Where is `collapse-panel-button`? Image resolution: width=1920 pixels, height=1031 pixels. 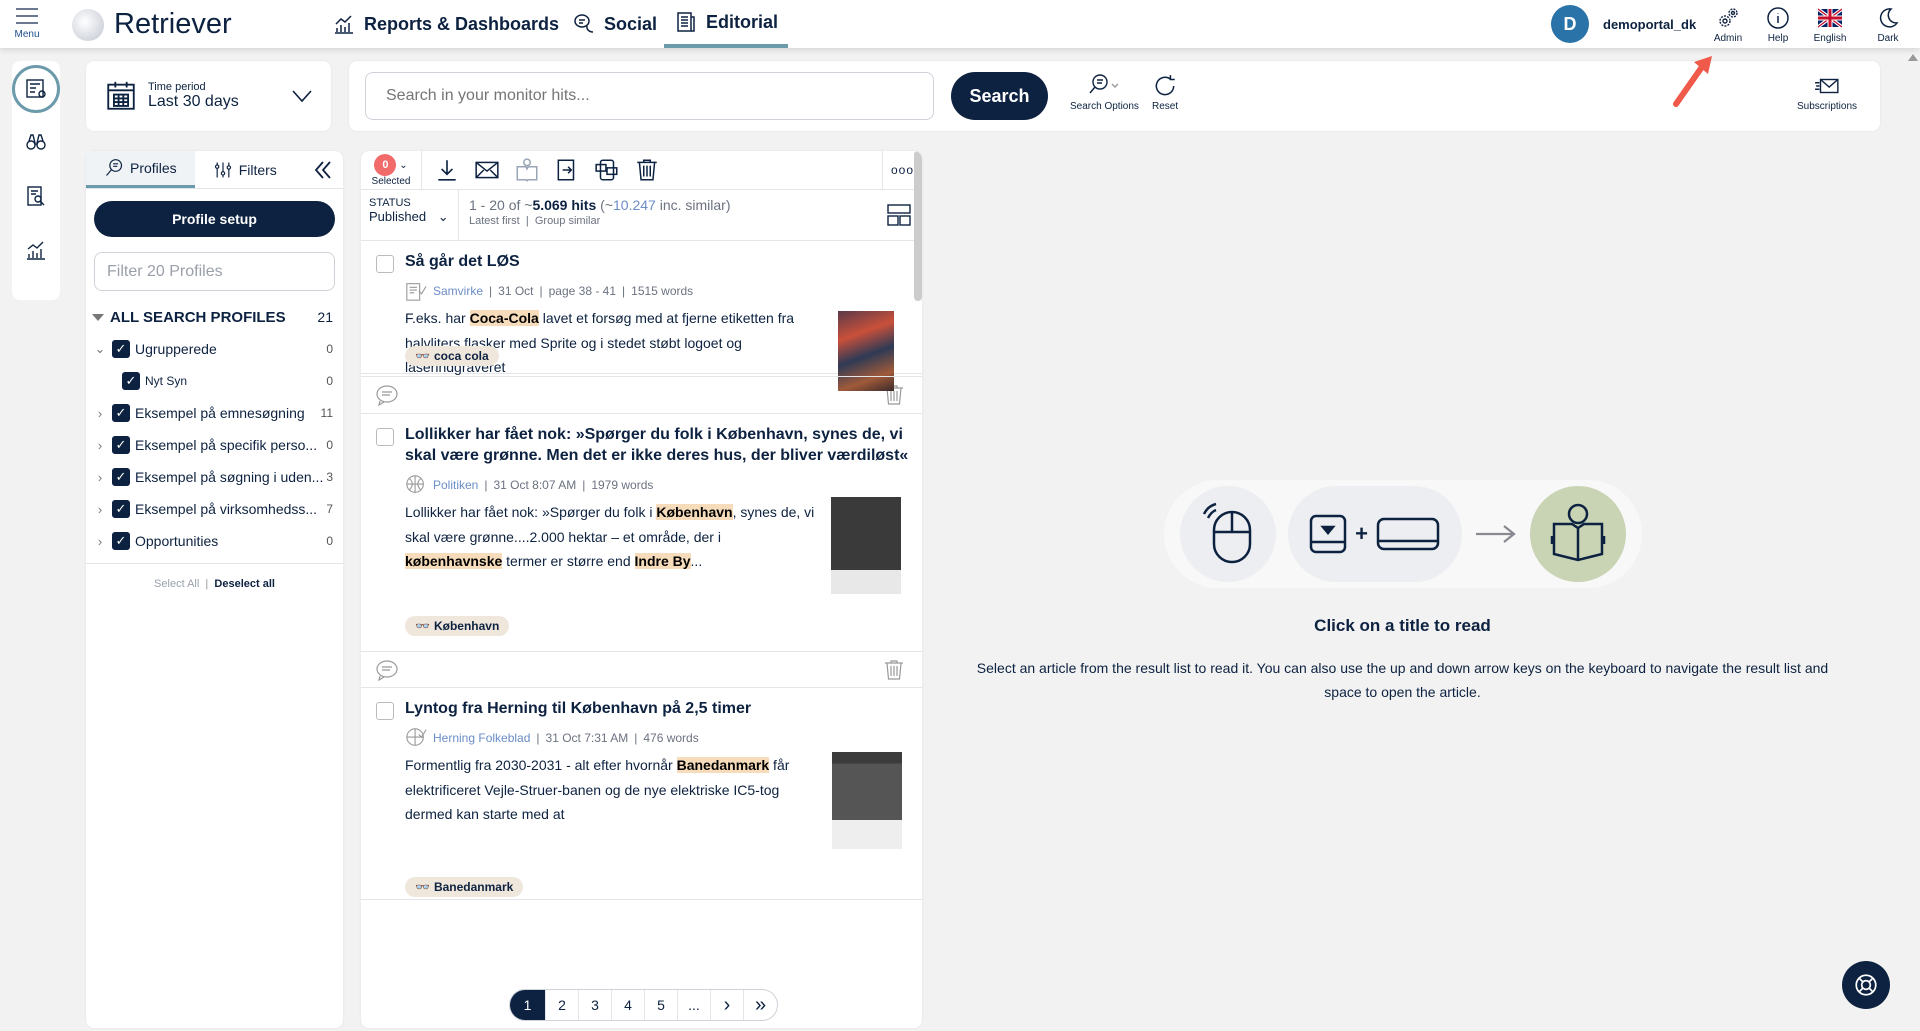 collapse-panel-button is located at coordinates (323, 169).